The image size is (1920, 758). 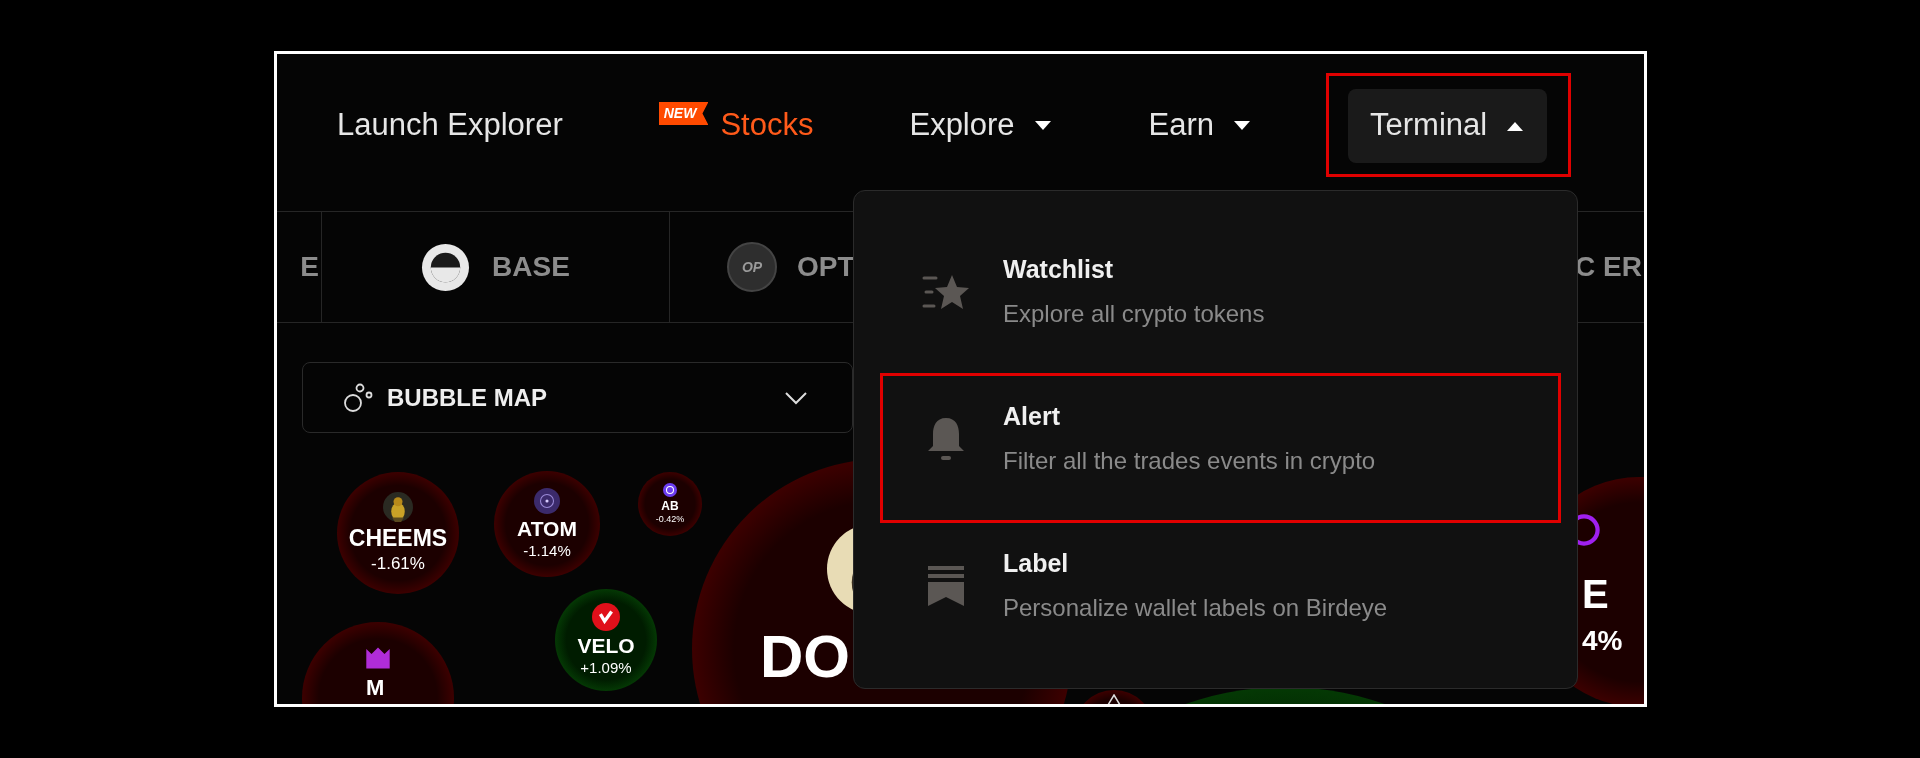 I want to click on token-symbol: VELO, so click(x=606, y=645).